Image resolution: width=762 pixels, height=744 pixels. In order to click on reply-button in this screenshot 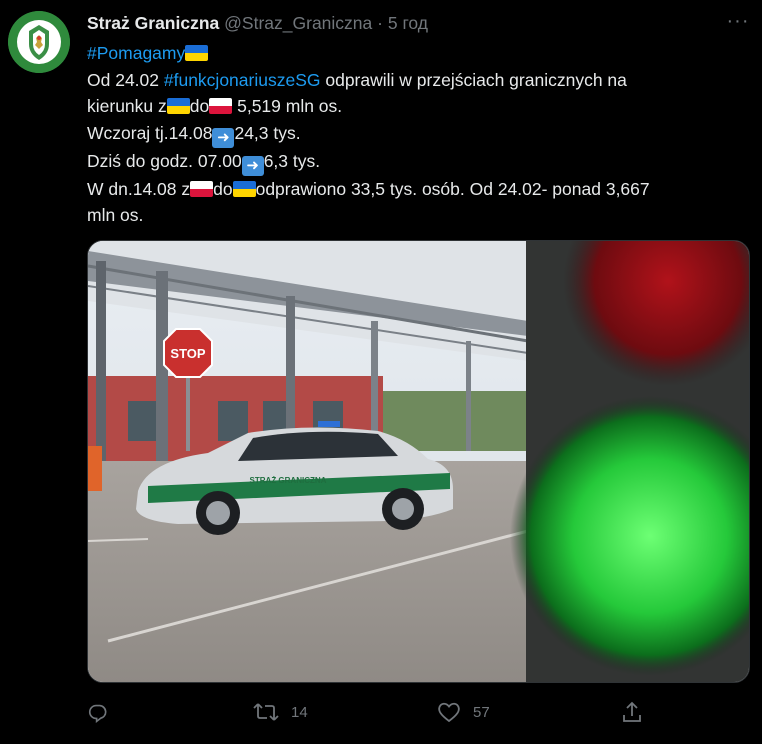, I will do `click(98, 712)`.